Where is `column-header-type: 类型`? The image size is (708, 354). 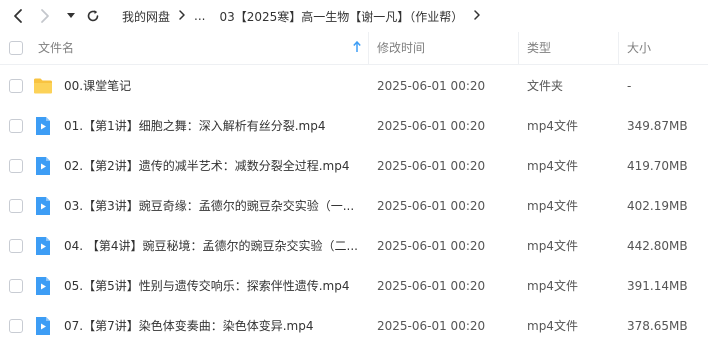
column-header-type: 类型 is located at coordinates (539, 48).